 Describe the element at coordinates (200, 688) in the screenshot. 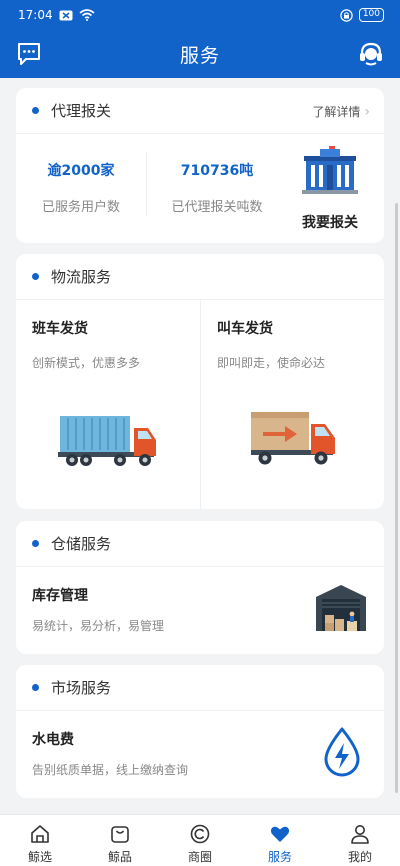

I see `market-card-header: 市场服务` at that location.